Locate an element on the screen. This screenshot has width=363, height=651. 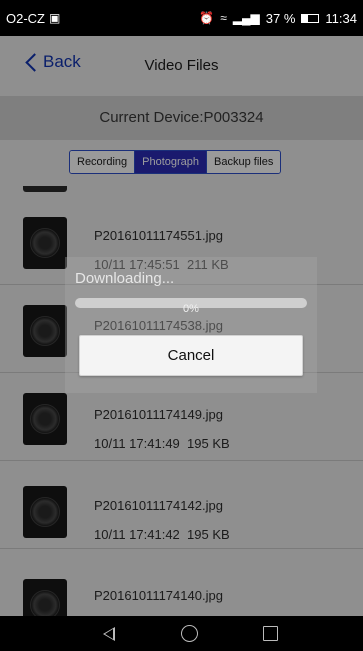
file-name: P20161011174142.jpg is located at coordinates (158, 505).